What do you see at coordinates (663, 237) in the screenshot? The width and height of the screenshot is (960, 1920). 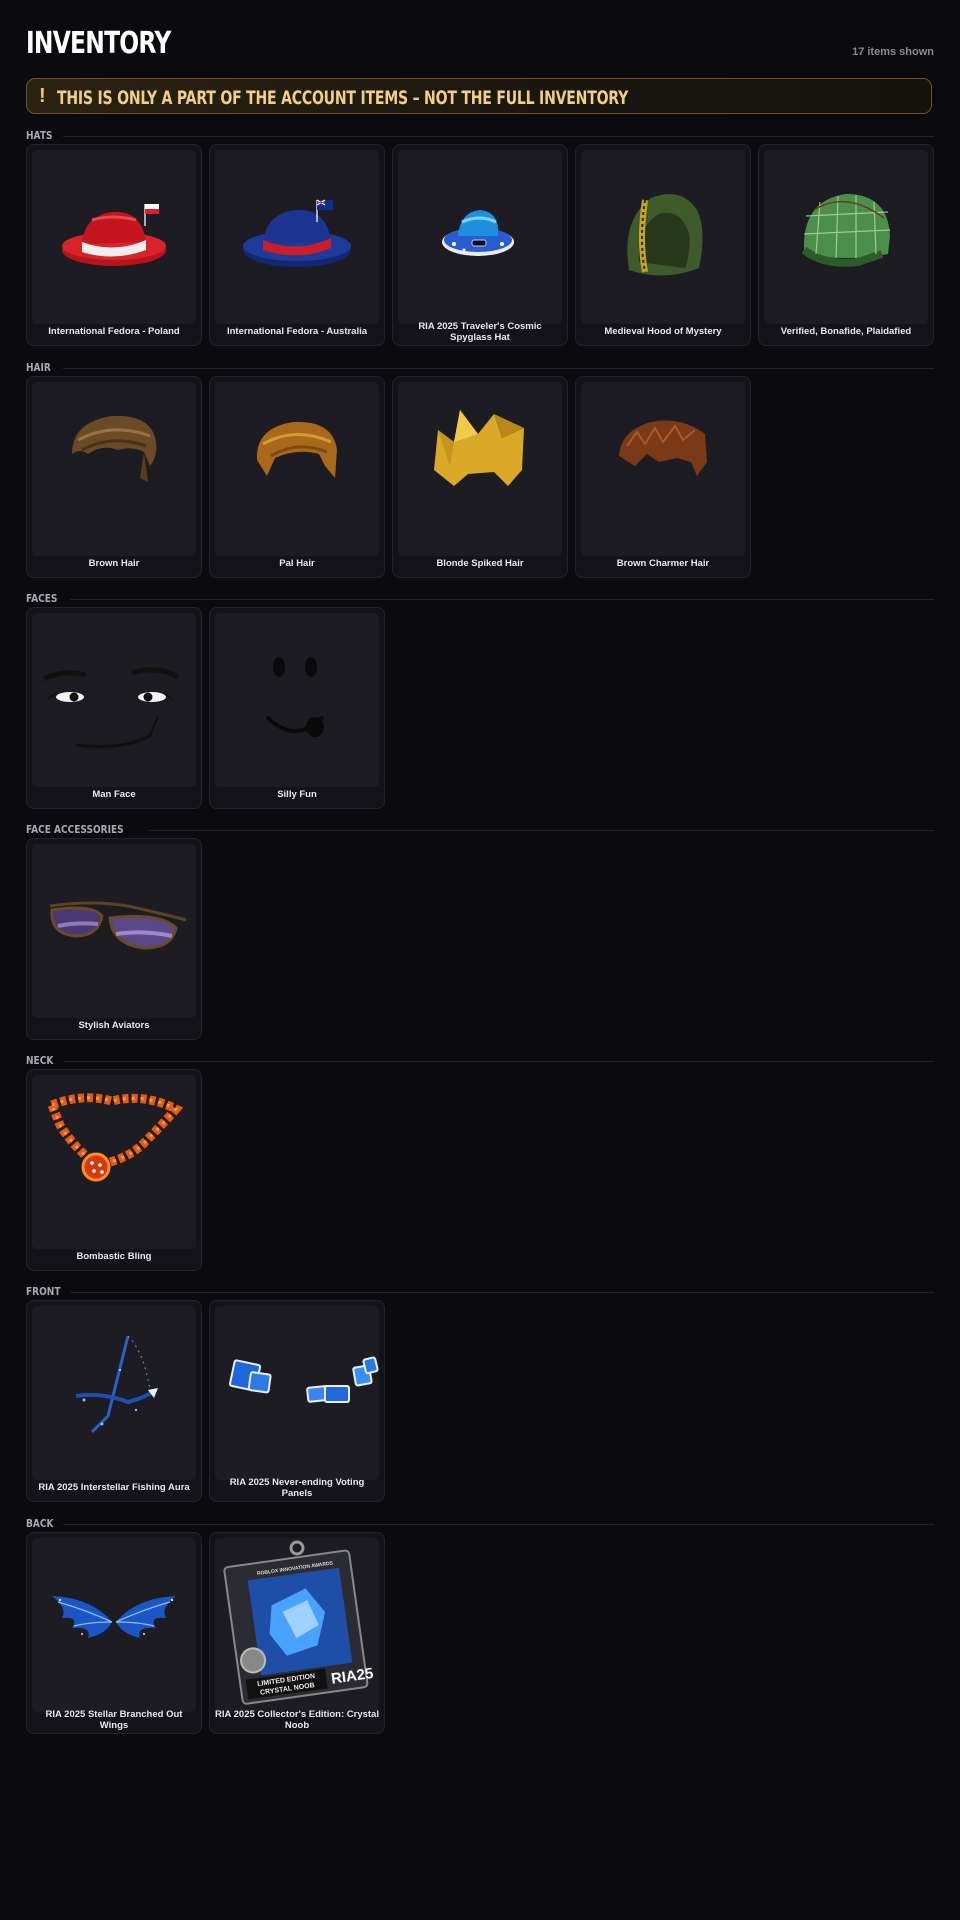 I see `hood-icon` at bounding box center [663, 237].